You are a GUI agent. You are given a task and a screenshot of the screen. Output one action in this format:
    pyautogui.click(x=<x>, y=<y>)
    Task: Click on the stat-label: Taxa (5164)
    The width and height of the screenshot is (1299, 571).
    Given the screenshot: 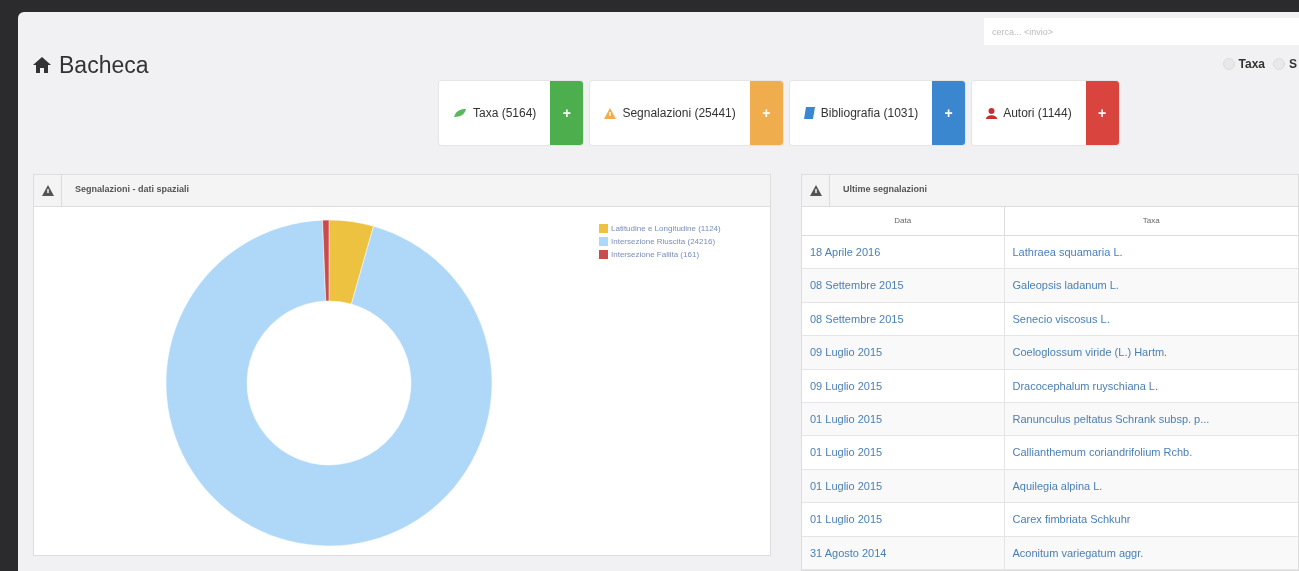 What is the action you would take?
    pyautogui.click(x=505, y=113)
    